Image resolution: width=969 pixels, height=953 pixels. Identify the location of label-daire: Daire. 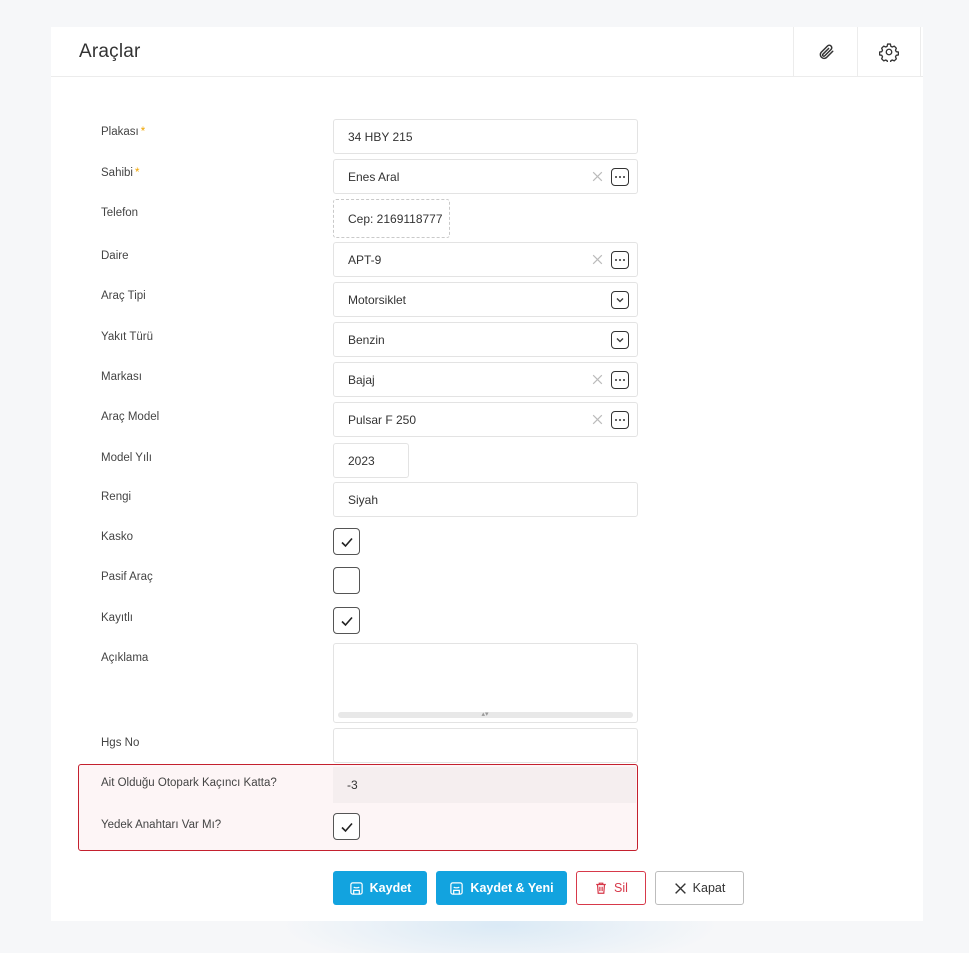
(115, 256).